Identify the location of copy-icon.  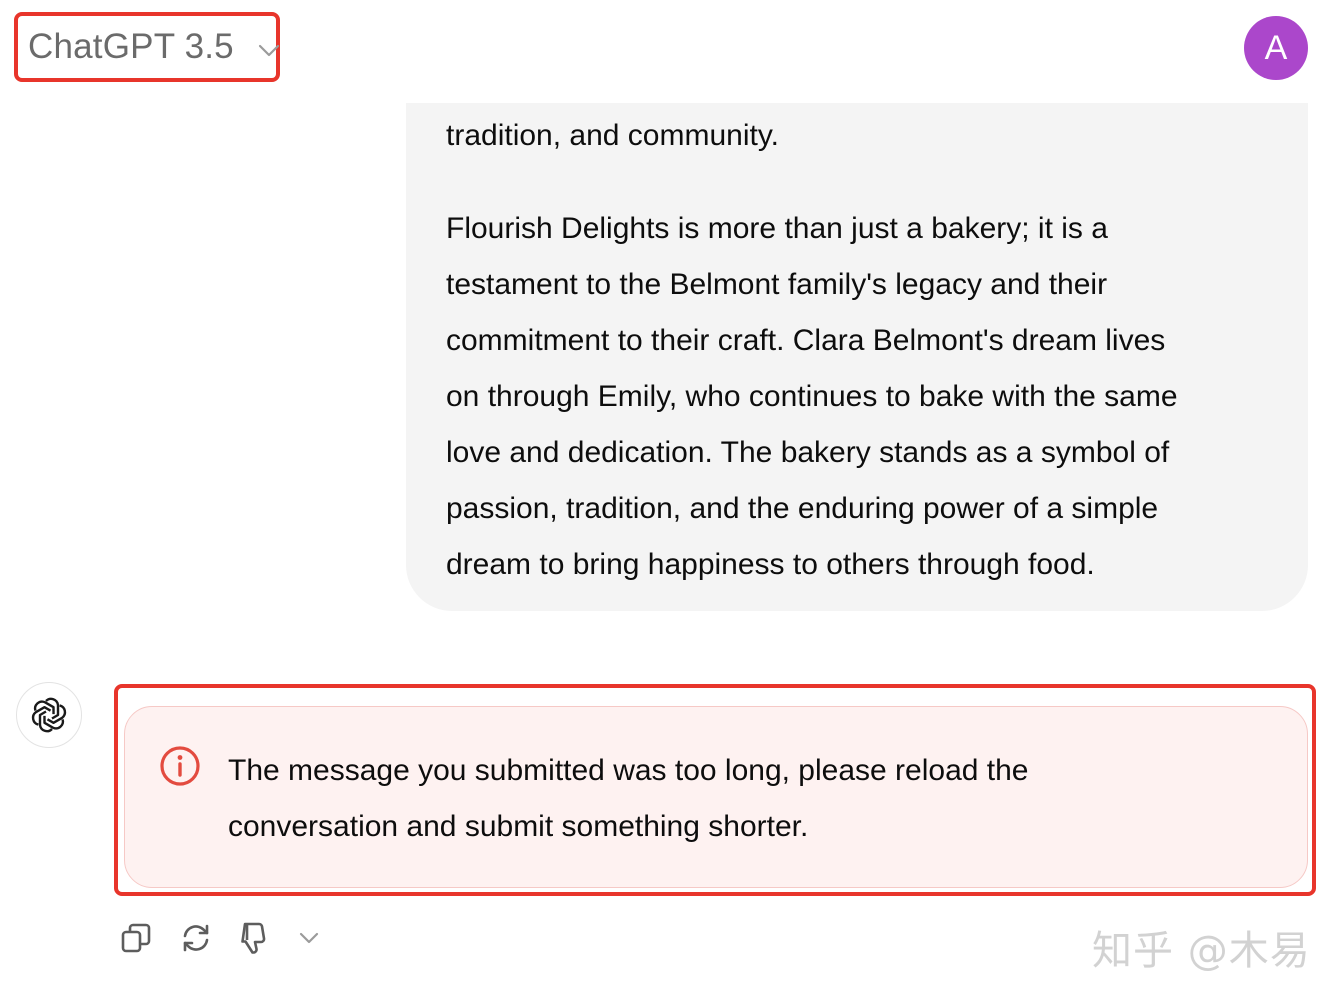
(136, 938).